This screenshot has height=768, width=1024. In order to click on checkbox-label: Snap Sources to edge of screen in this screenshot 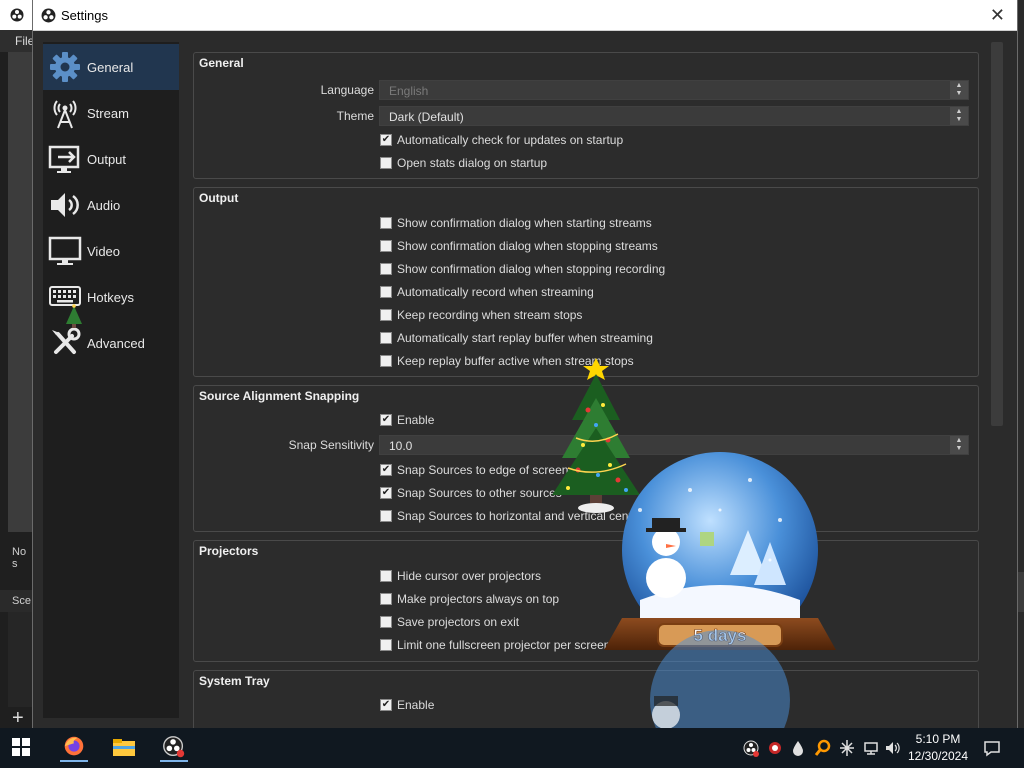, I will do `click(483, 470)`.